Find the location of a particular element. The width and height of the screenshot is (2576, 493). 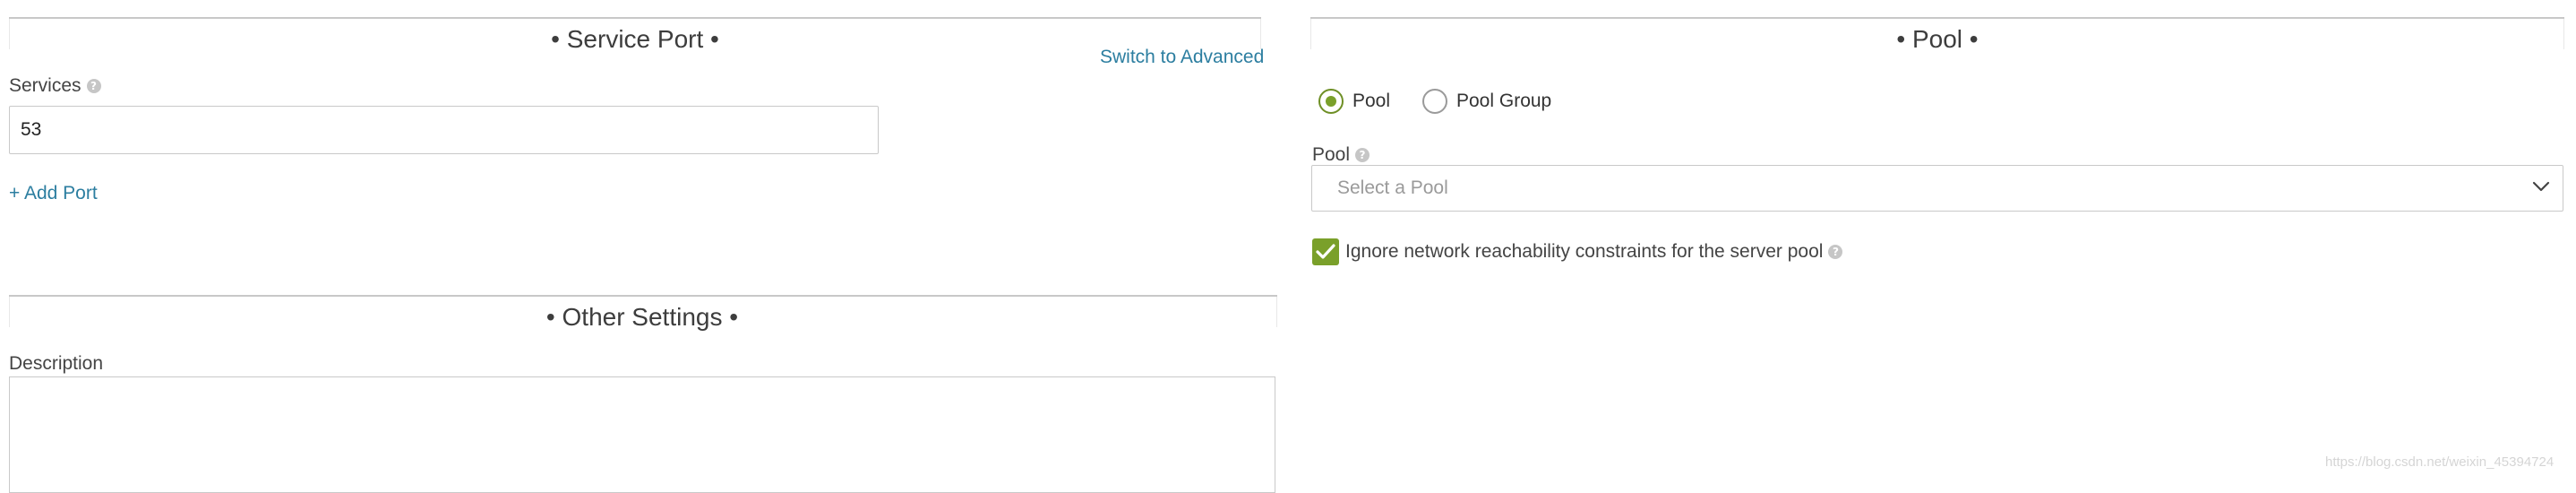

radio-pool-group: Pool Group is located at coordinates (1486, 101).